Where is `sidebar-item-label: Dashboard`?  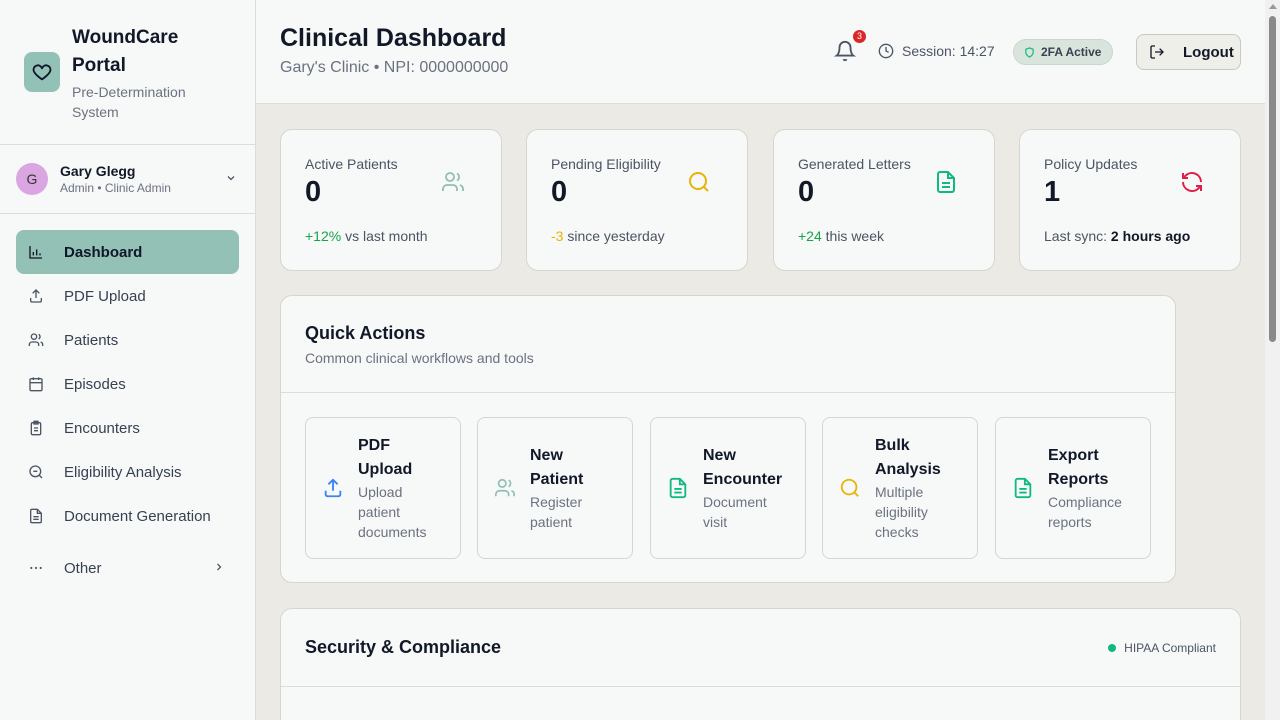 sidebar-item-label: Dashboard is located at coordinates (103, 252).